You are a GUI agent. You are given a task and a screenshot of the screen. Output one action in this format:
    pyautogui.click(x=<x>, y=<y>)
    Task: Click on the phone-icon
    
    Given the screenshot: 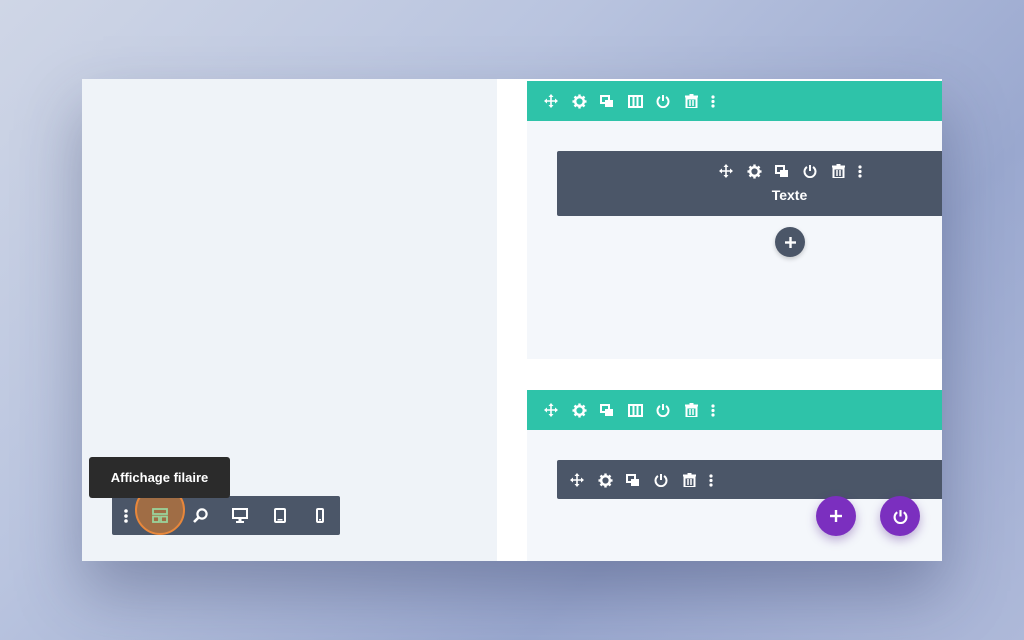 What is the action you would take?
    pyautogui.click(x=320, y=515)
    